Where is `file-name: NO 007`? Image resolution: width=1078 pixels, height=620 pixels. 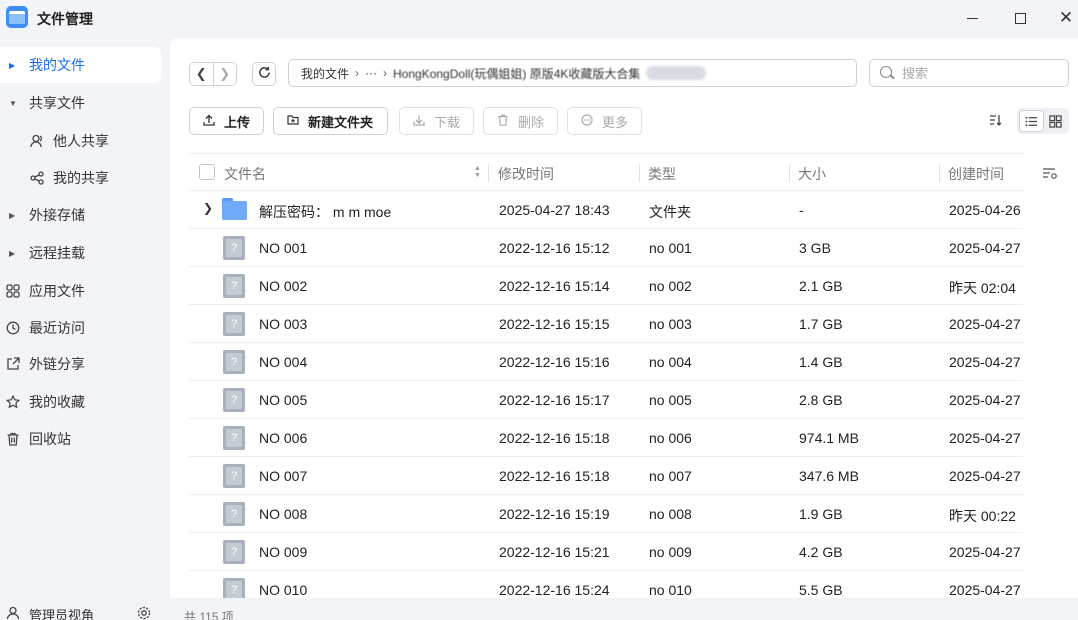 file-name: NO 007 is located at coordinates (283, 476).